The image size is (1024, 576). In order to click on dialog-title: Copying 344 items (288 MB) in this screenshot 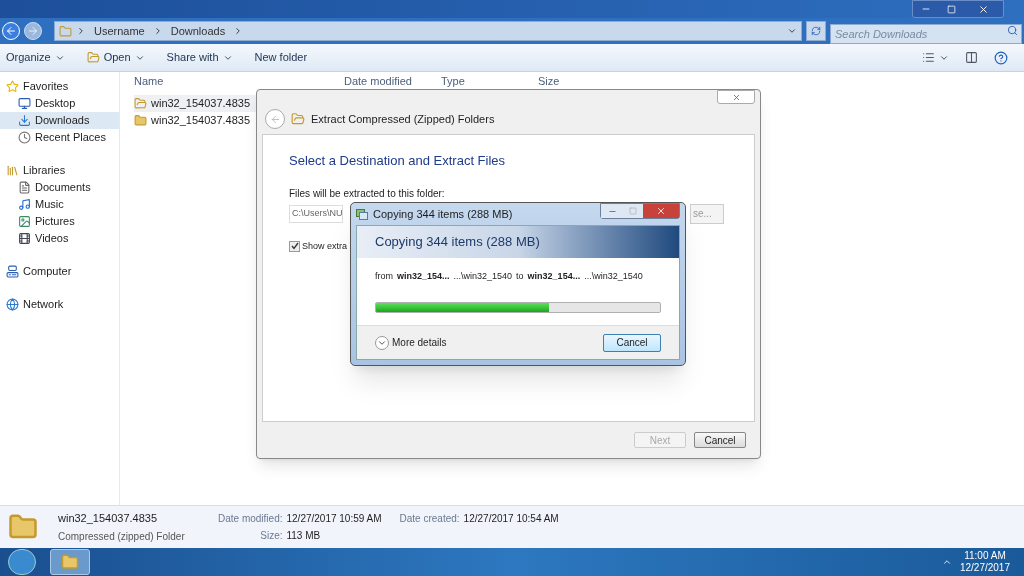, I will do `click(443, 214)`.